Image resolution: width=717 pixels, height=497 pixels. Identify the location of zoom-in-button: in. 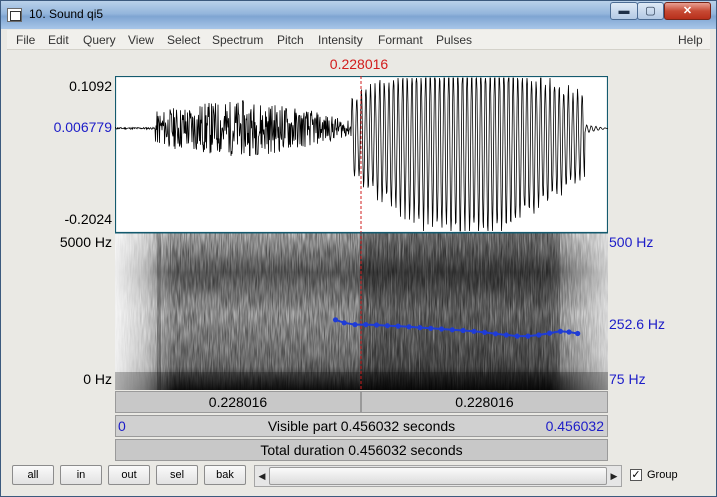
(81, 475).